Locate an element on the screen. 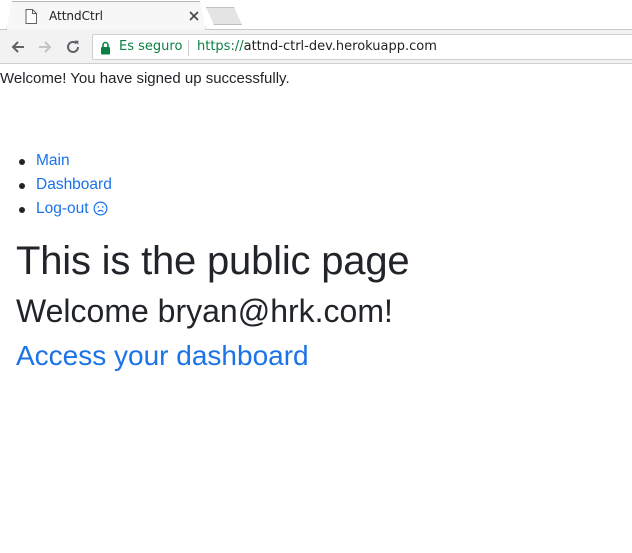 The image size is (632, 553). nav-item-main: Main is located at coordinates (65, 163).